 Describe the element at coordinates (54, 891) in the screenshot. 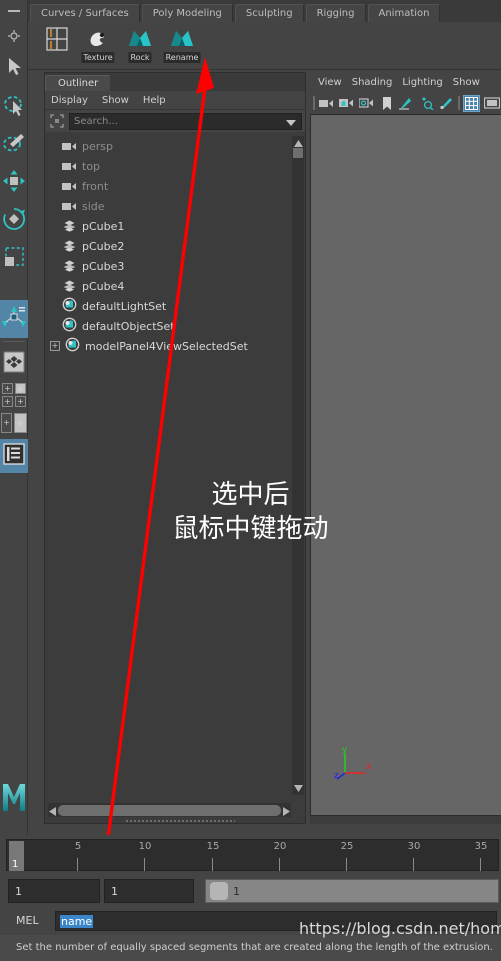

I see `range-start-field: 1` at that location.